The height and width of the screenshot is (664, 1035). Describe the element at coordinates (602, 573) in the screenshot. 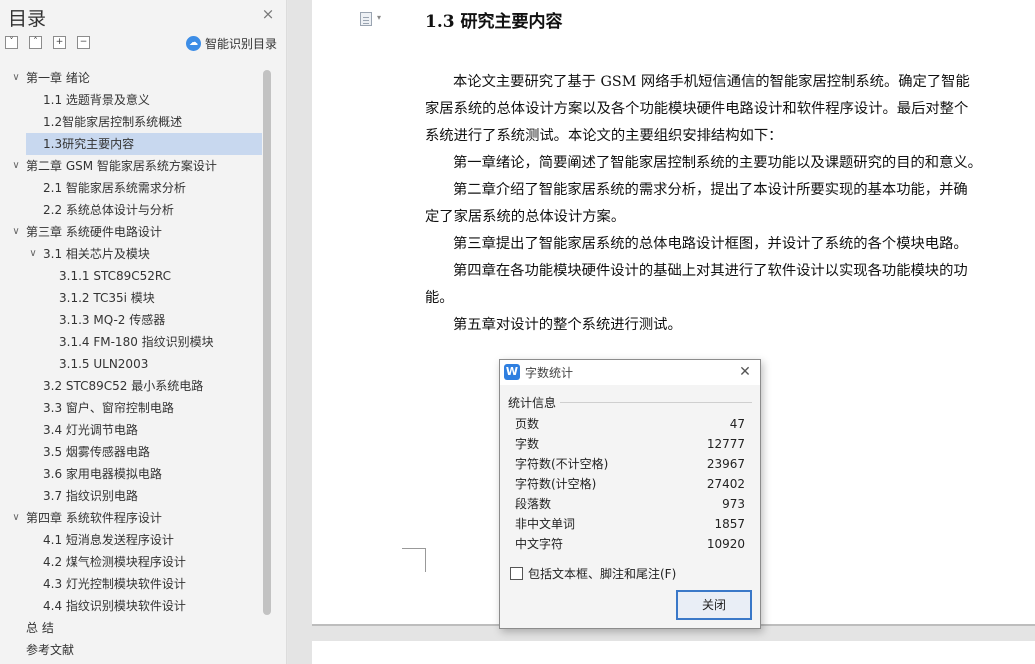

I see `include-textbox-label: 包括文本框、脚注和尾注(F)` at that location.